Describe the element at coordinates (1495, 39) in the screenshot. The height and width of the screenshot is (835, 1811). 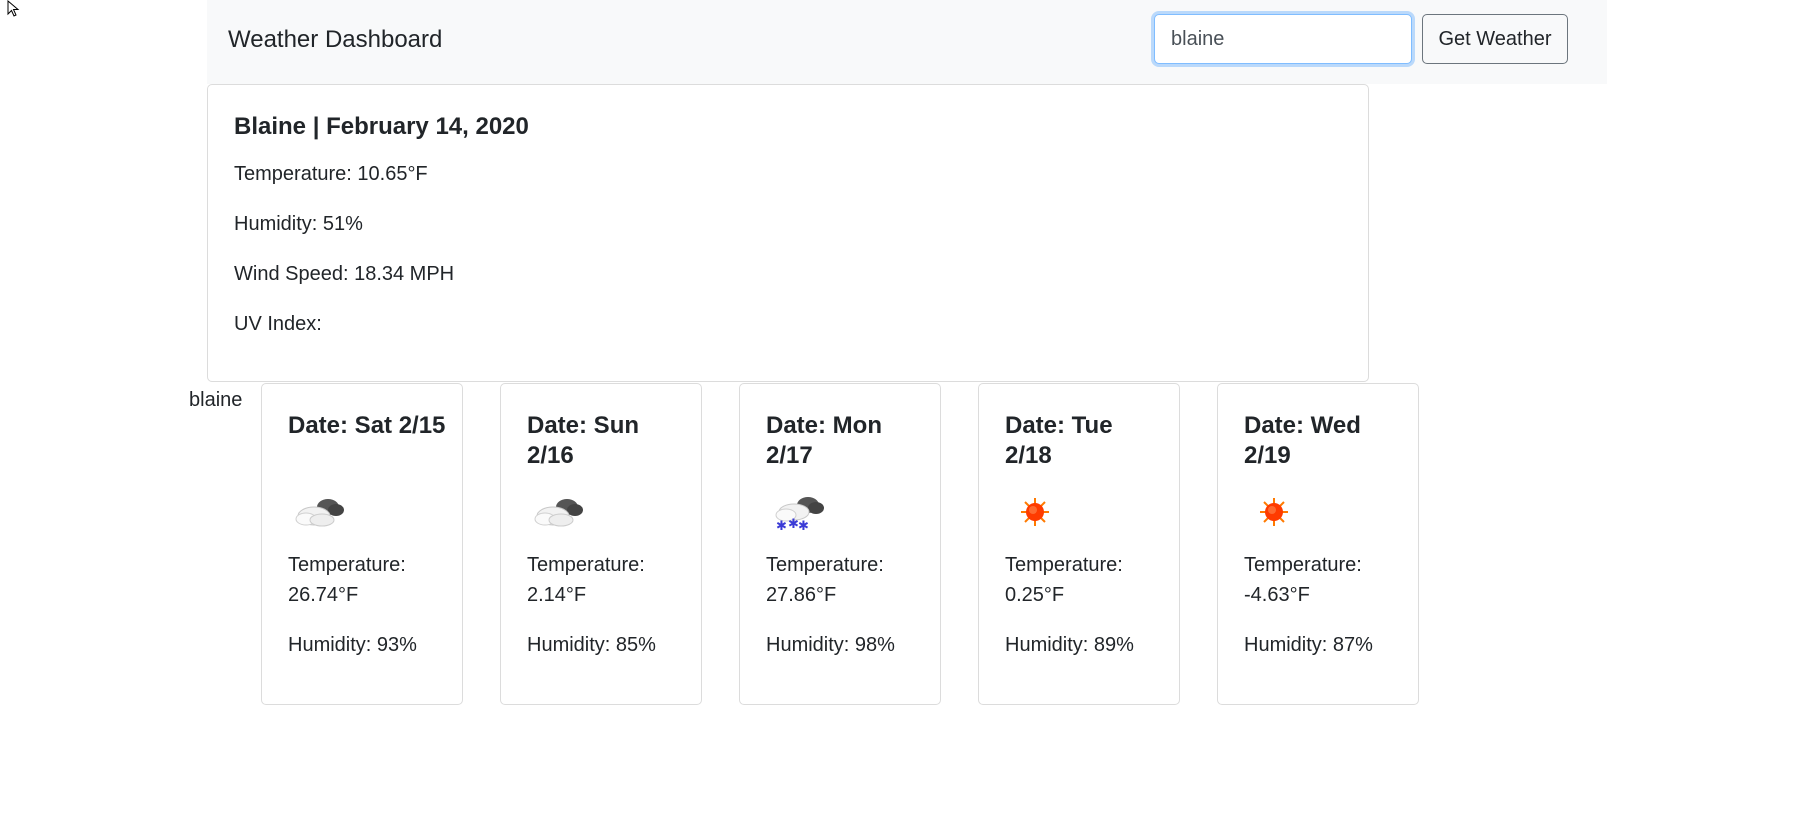
I see `get-weather-button: Get Weather` at that location.